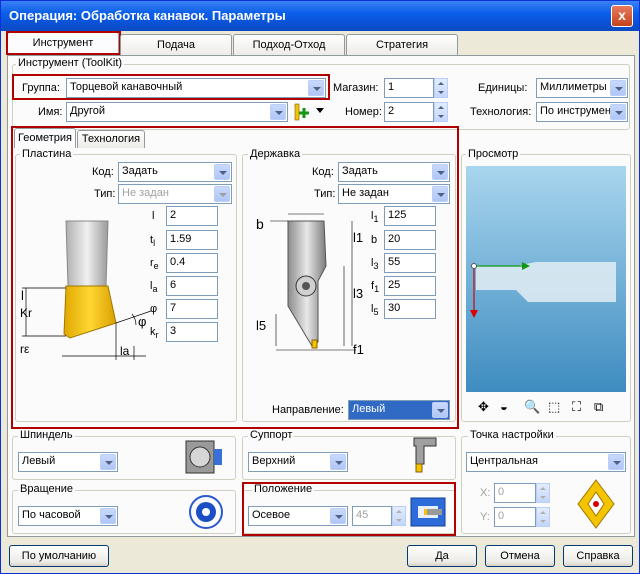  Describe the element at coordinates (576, 407) in the screenshot. I see `fit-view-icon: ⛶` at that location.